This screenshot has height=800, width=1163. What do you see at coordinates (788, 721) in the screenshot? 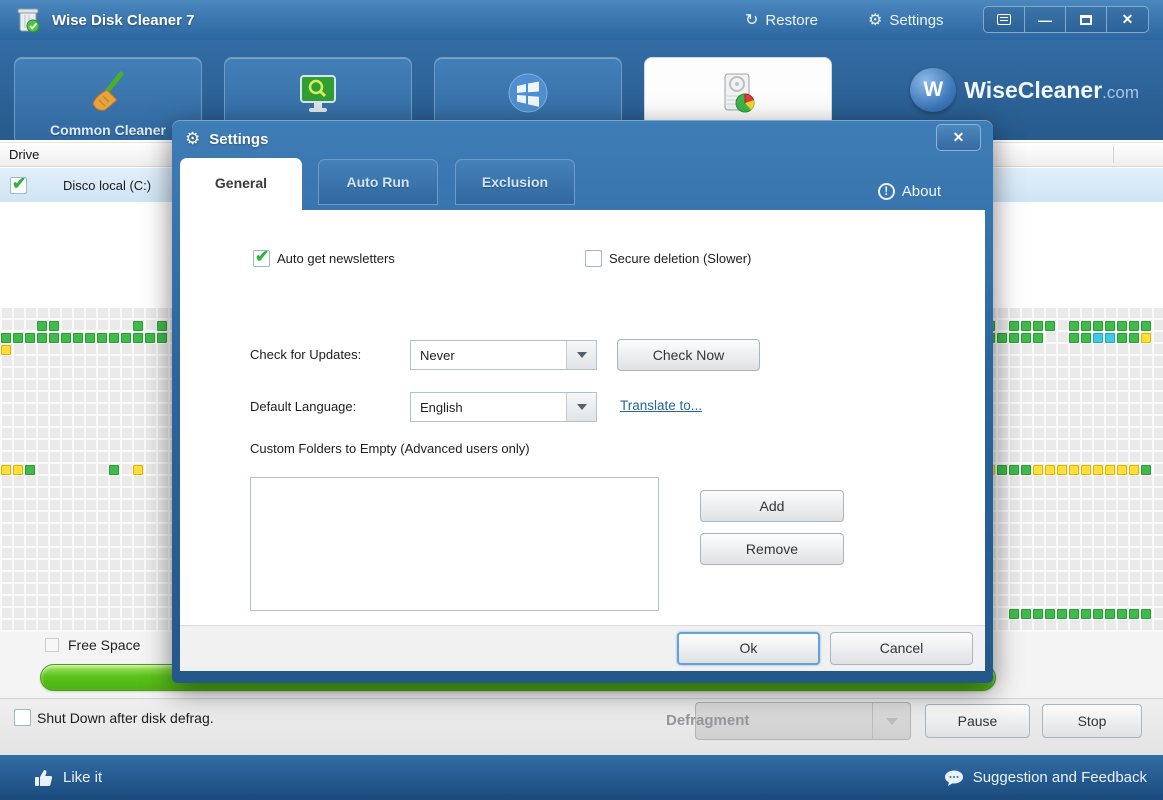
I see `defragment-button: Defragment` at bounding box center [788, 721].